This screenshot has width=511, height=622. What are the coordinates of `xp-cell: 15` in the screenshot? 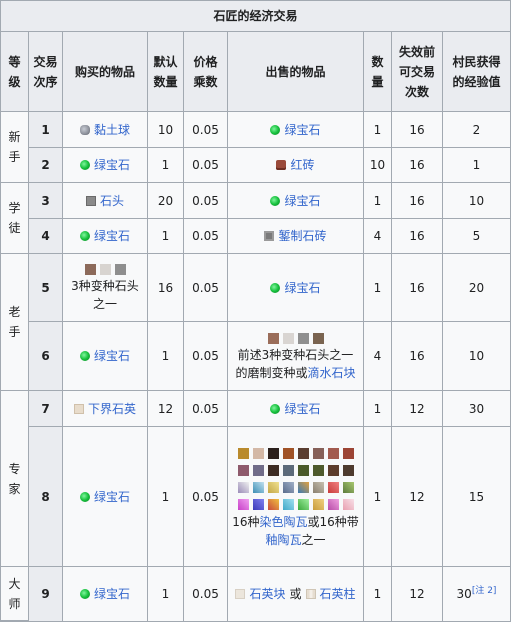 It's located at (476, 497).